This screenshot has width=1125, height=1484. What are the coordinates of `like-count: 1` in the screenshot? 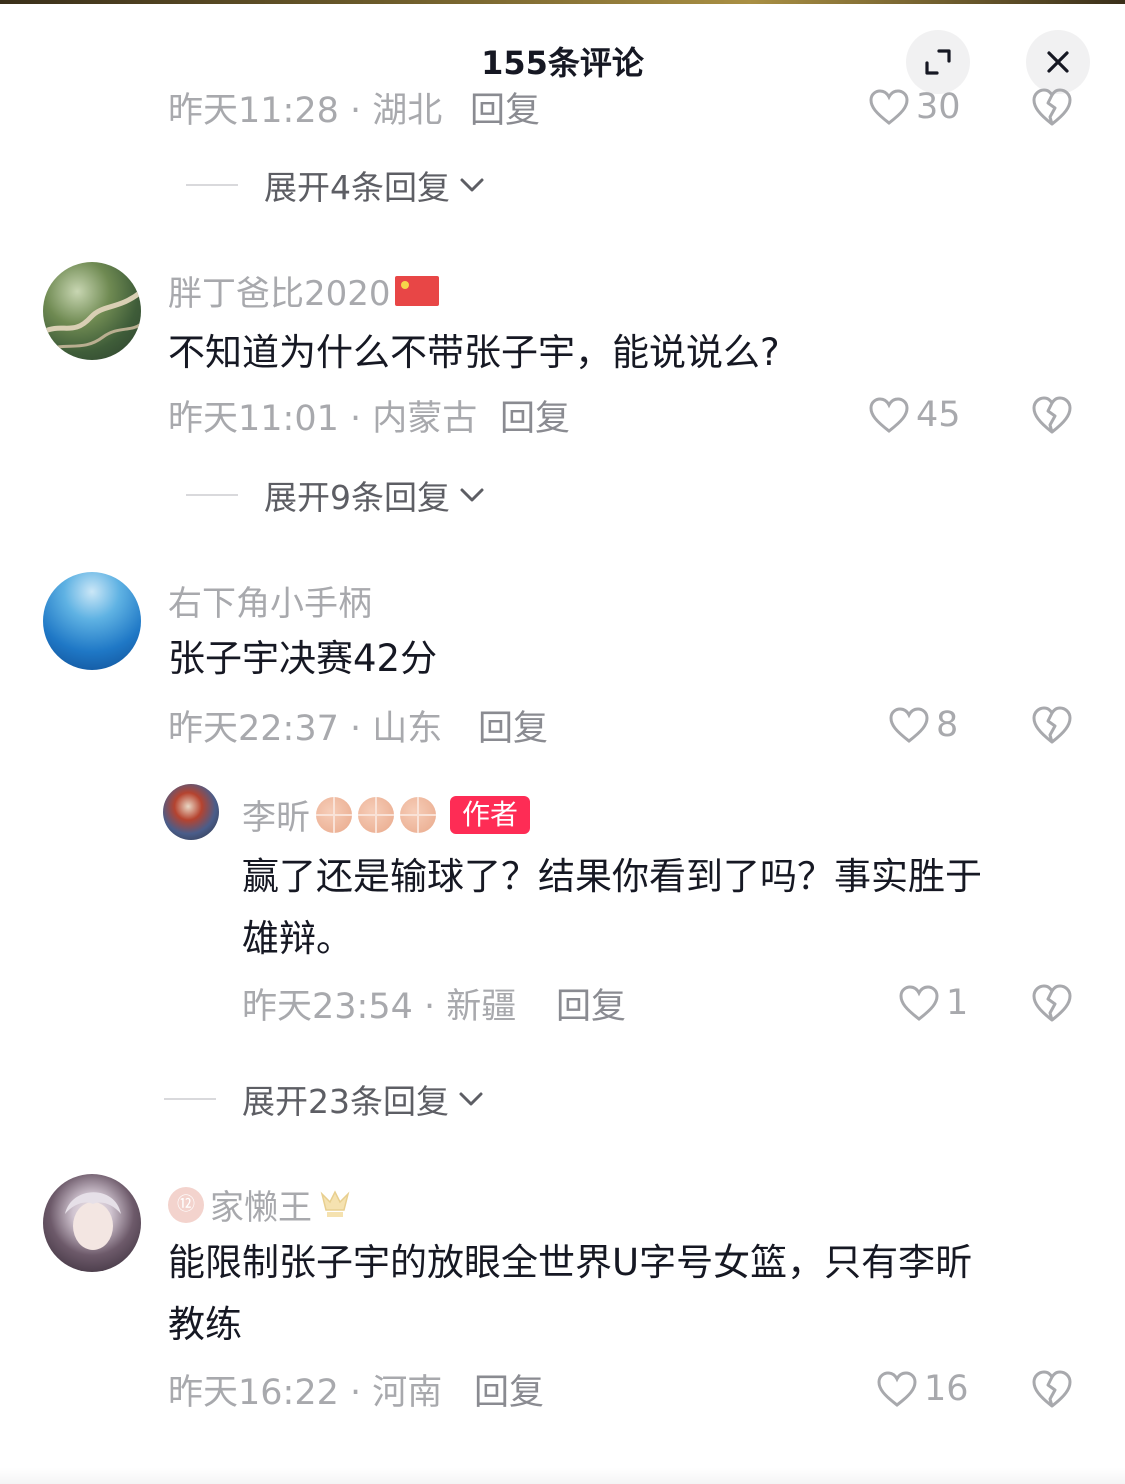 It's located at (957, 1003).